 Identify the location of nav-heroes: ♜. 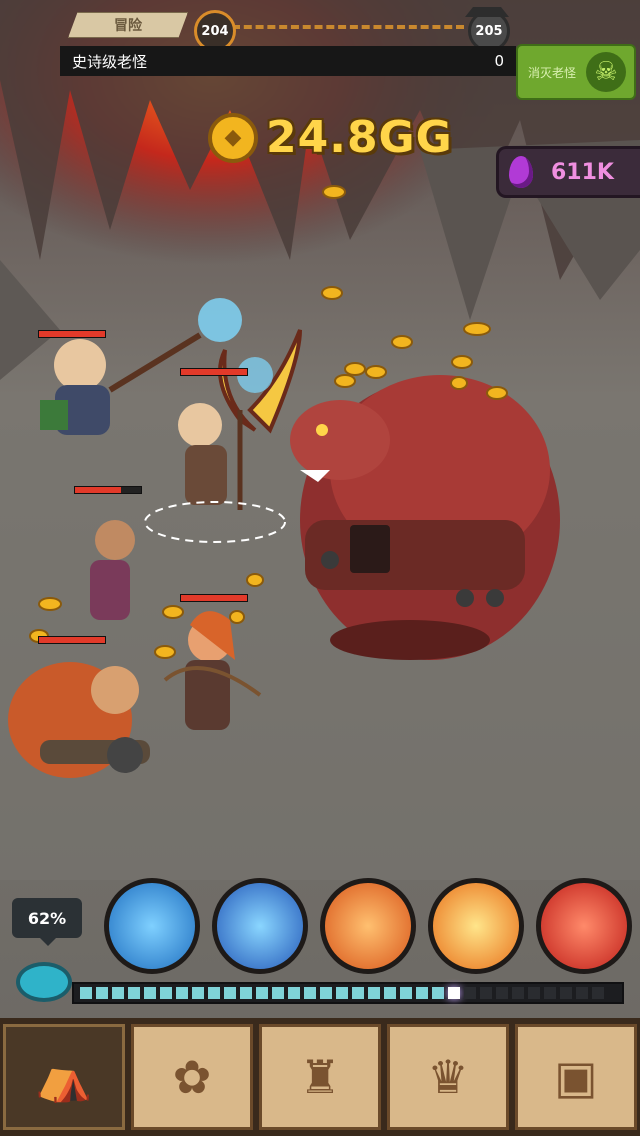
(320, 1077).